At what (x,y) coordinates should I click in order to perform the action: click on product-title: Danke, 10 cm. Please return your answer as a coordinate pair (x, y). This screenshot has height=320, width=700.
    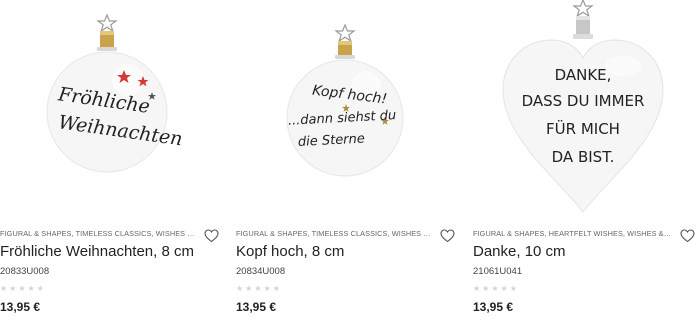
    Looking at the image, I should click on (519, 251).